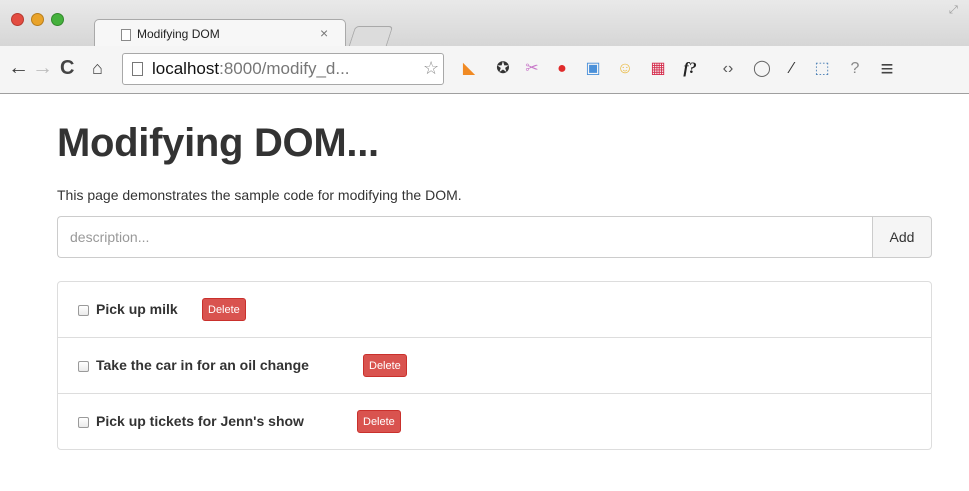  Describe the element at coordinates (17, 19) in the screenshot. I see `close-window-button` at that location.